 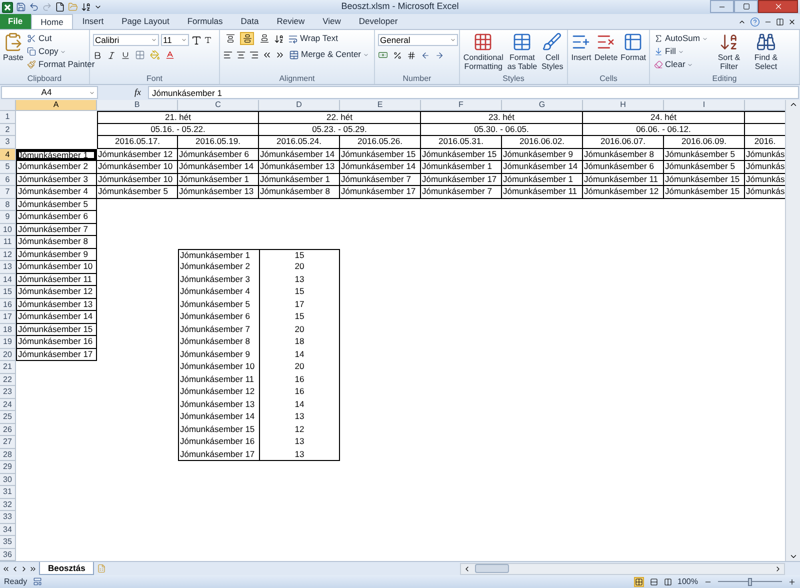 What do you see at coordinates (397, 55) in the screenshot?
I see `percent-button` at bounding box center [397, 55].